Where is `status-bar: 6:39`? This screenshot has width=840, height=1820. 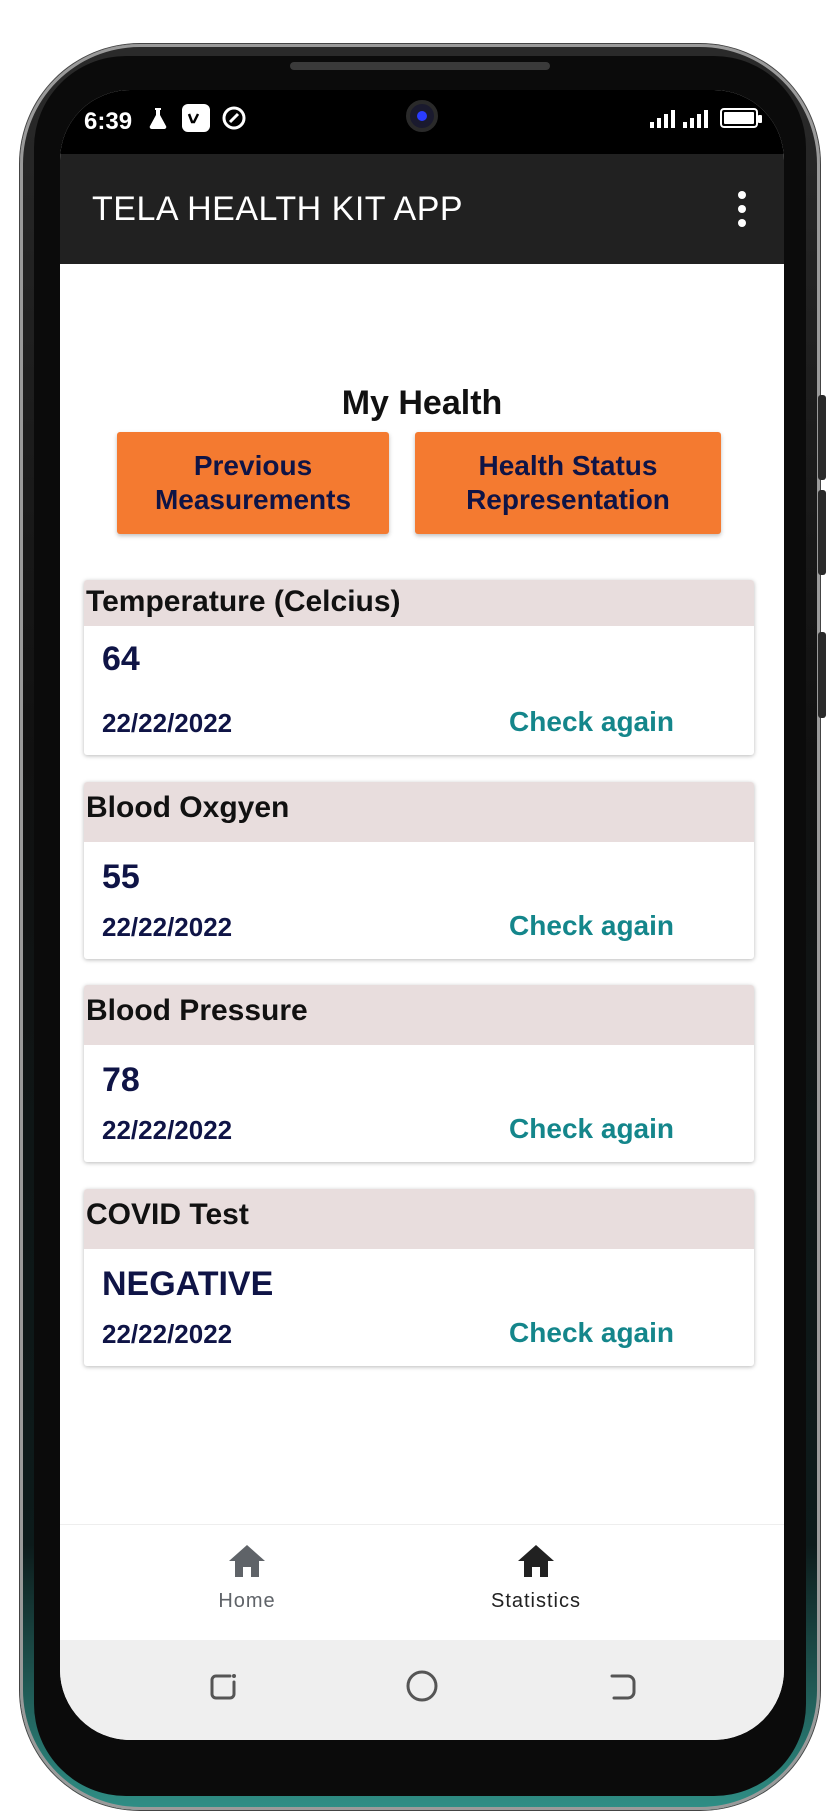
status-bar: 6:39 is located at coordinates (422, 122).